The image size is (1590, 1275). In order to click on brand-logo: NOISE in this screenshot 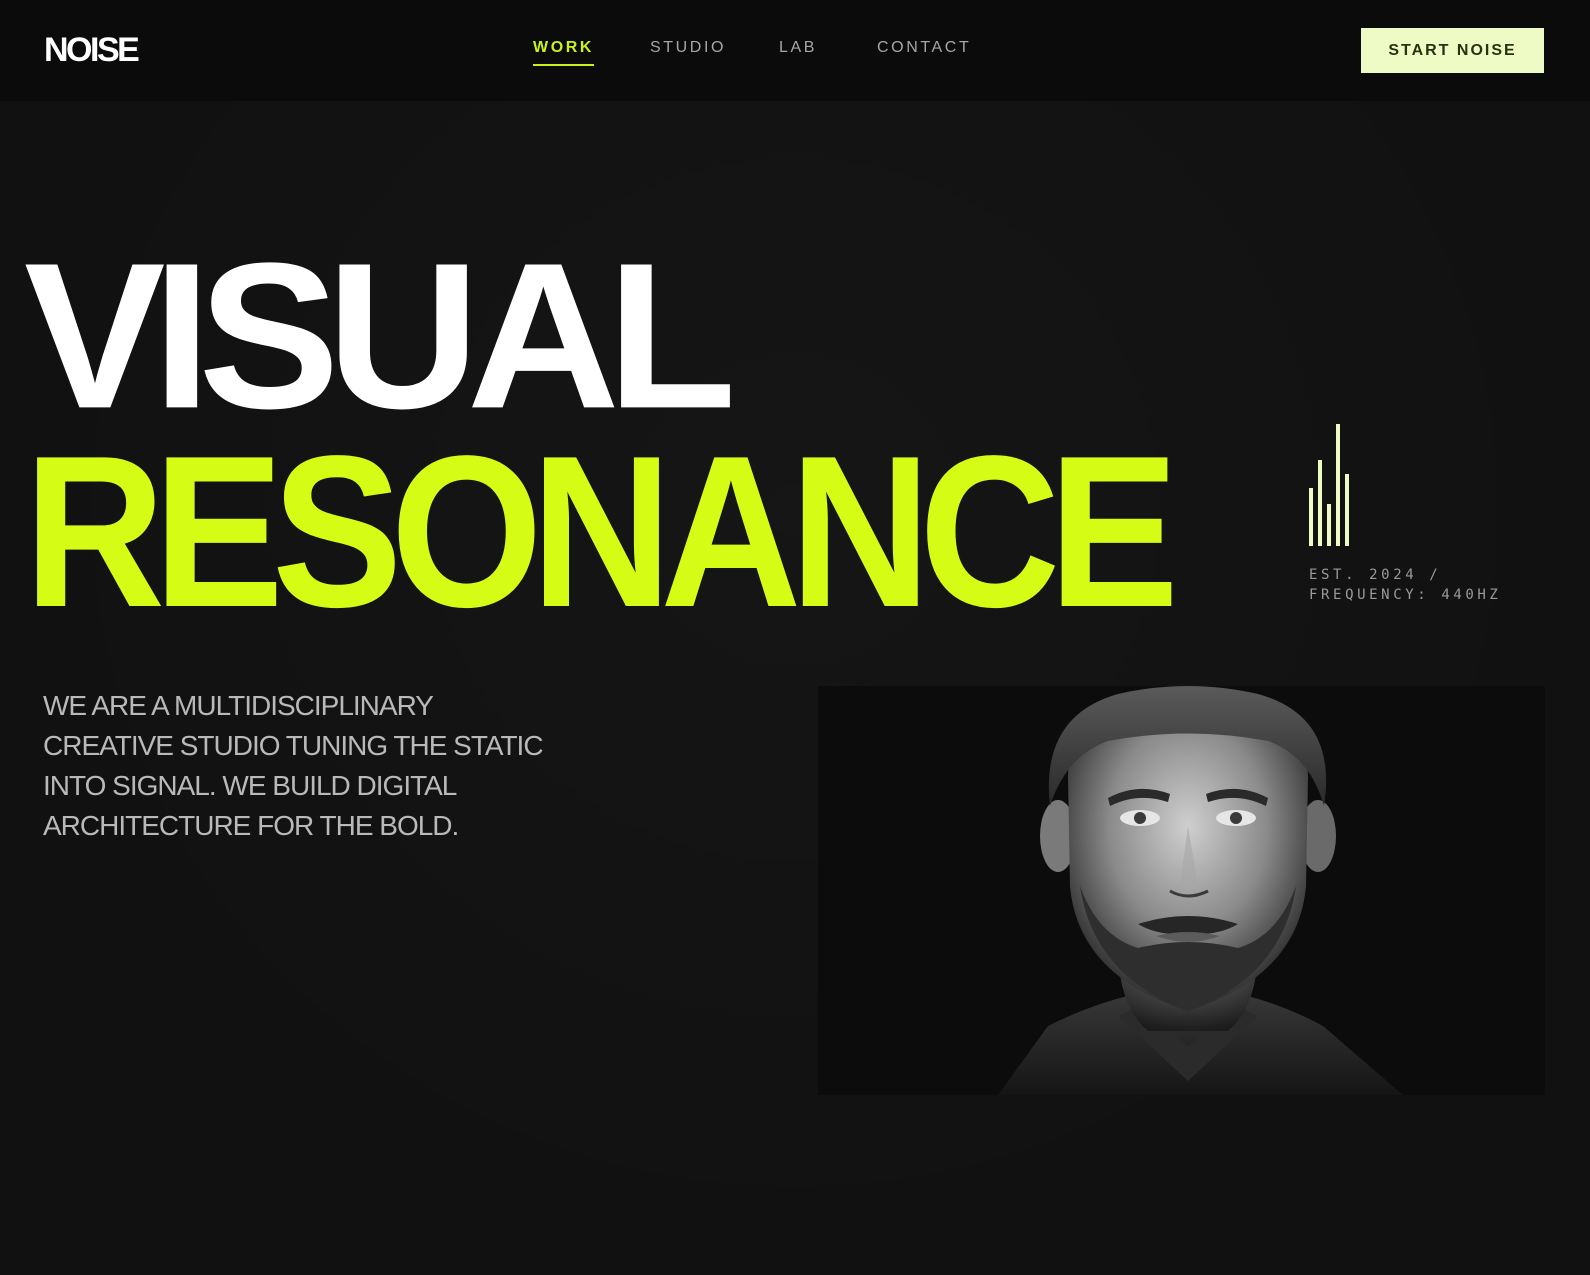, I will do `click(92, 50)`.